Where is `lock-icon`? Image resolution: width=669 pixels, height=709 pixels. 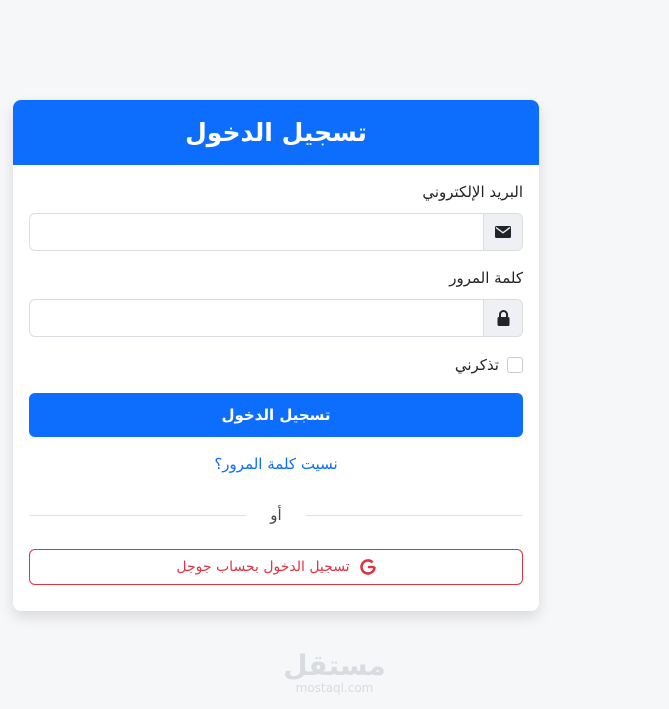
lock-icon is located at coordinates (502, 318).